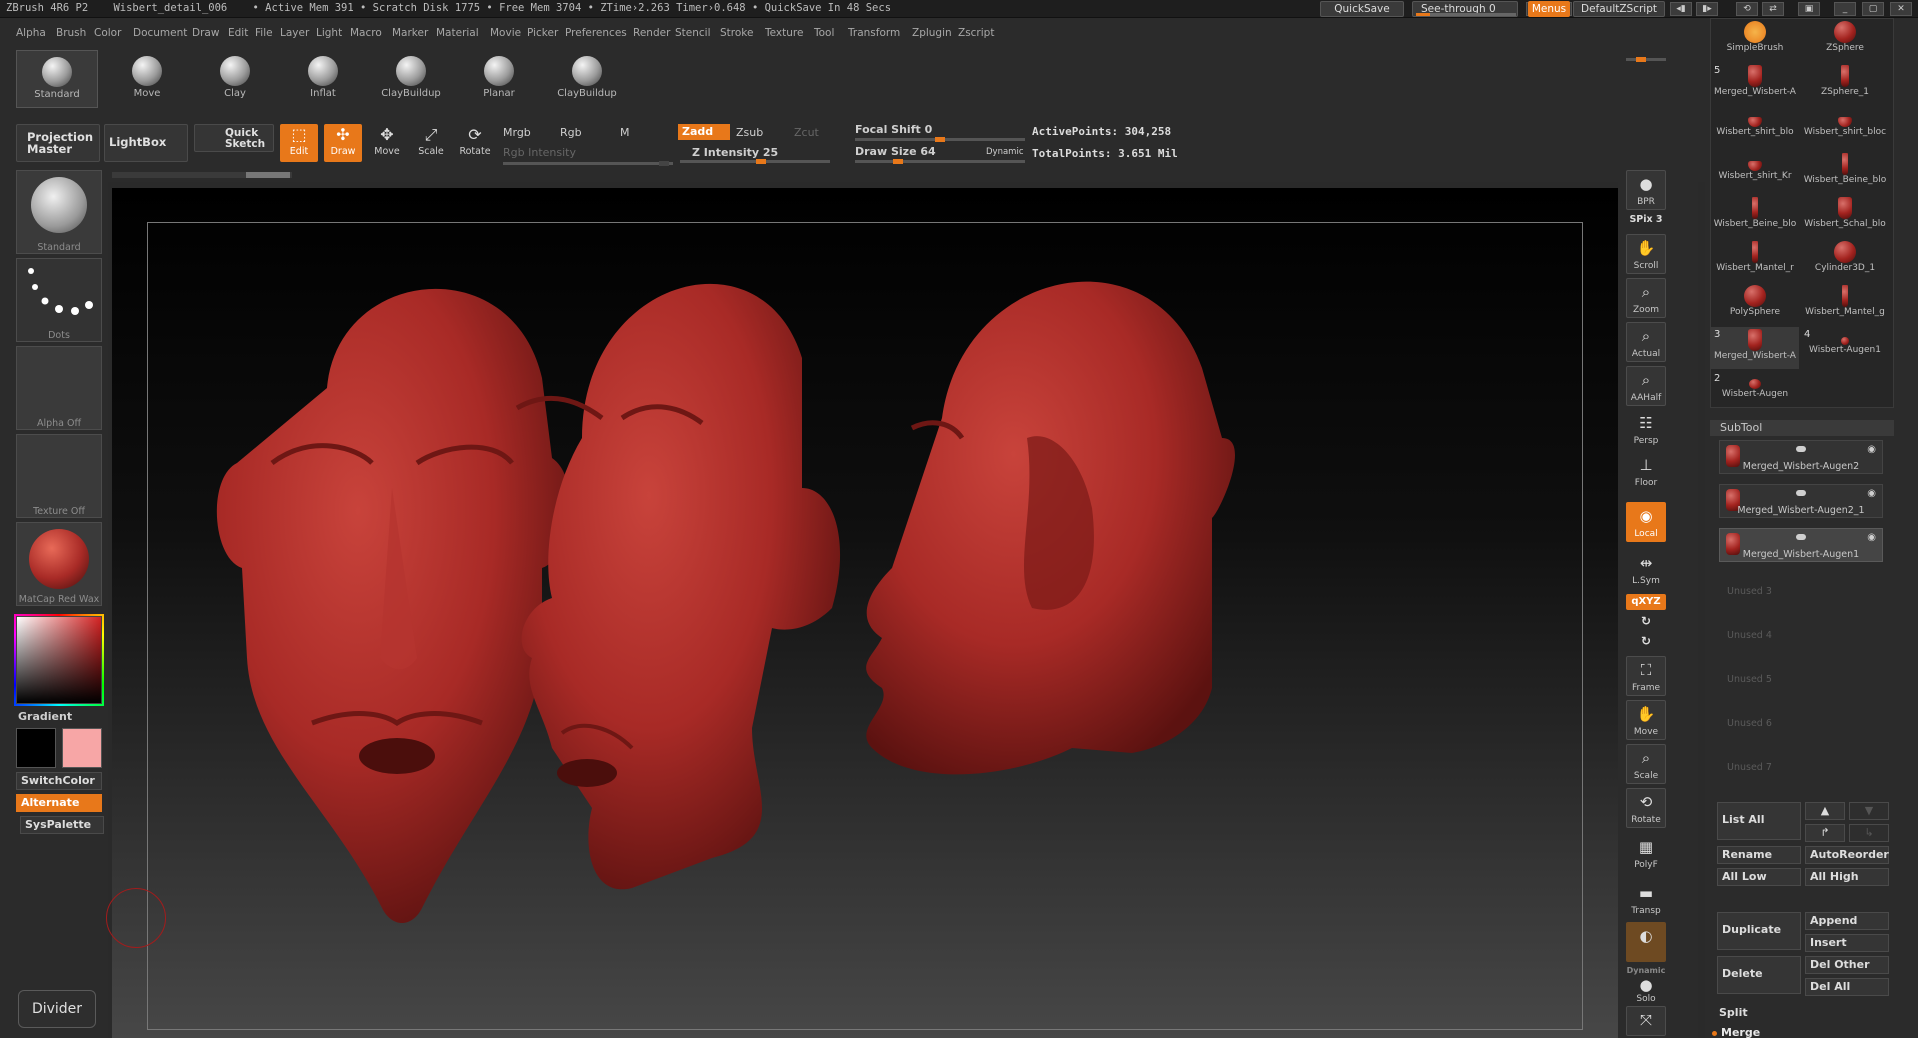 The height and width of the screenshot is (1038, 1918). I want to click on tool-wisbert-augen1: 4 Wisbert-Augen1, so click(1845, 348).